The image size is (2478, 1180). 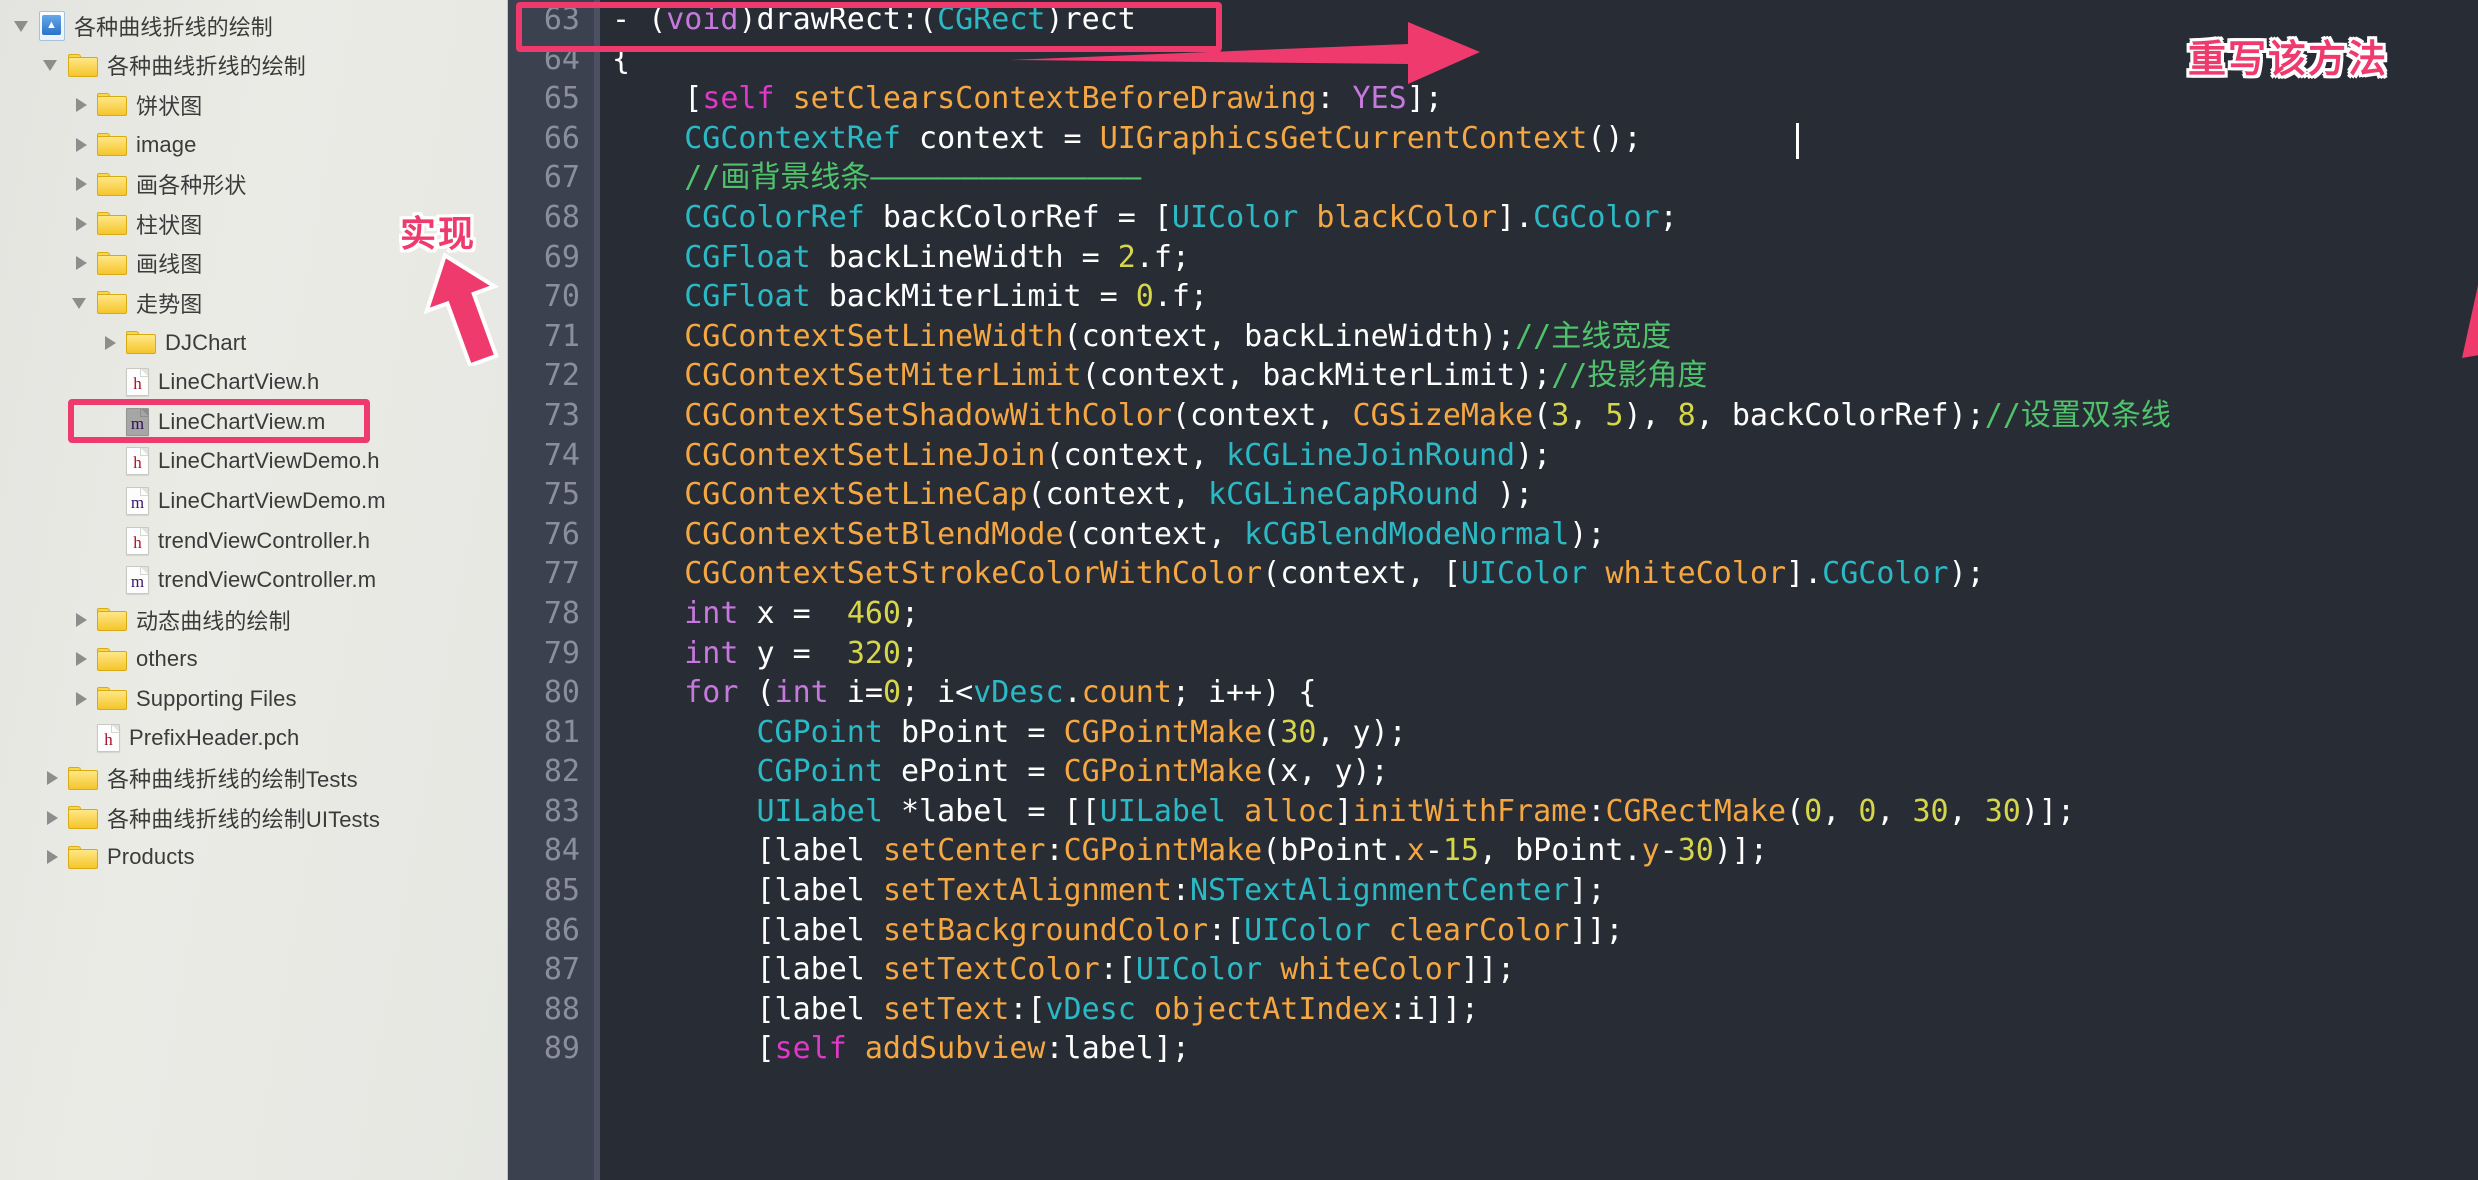 What do you see at coordinates (254, 462) in the screenshot?
I see `navigator-row: h LineChartViewDemo.h` at bounding box center [254, 462].